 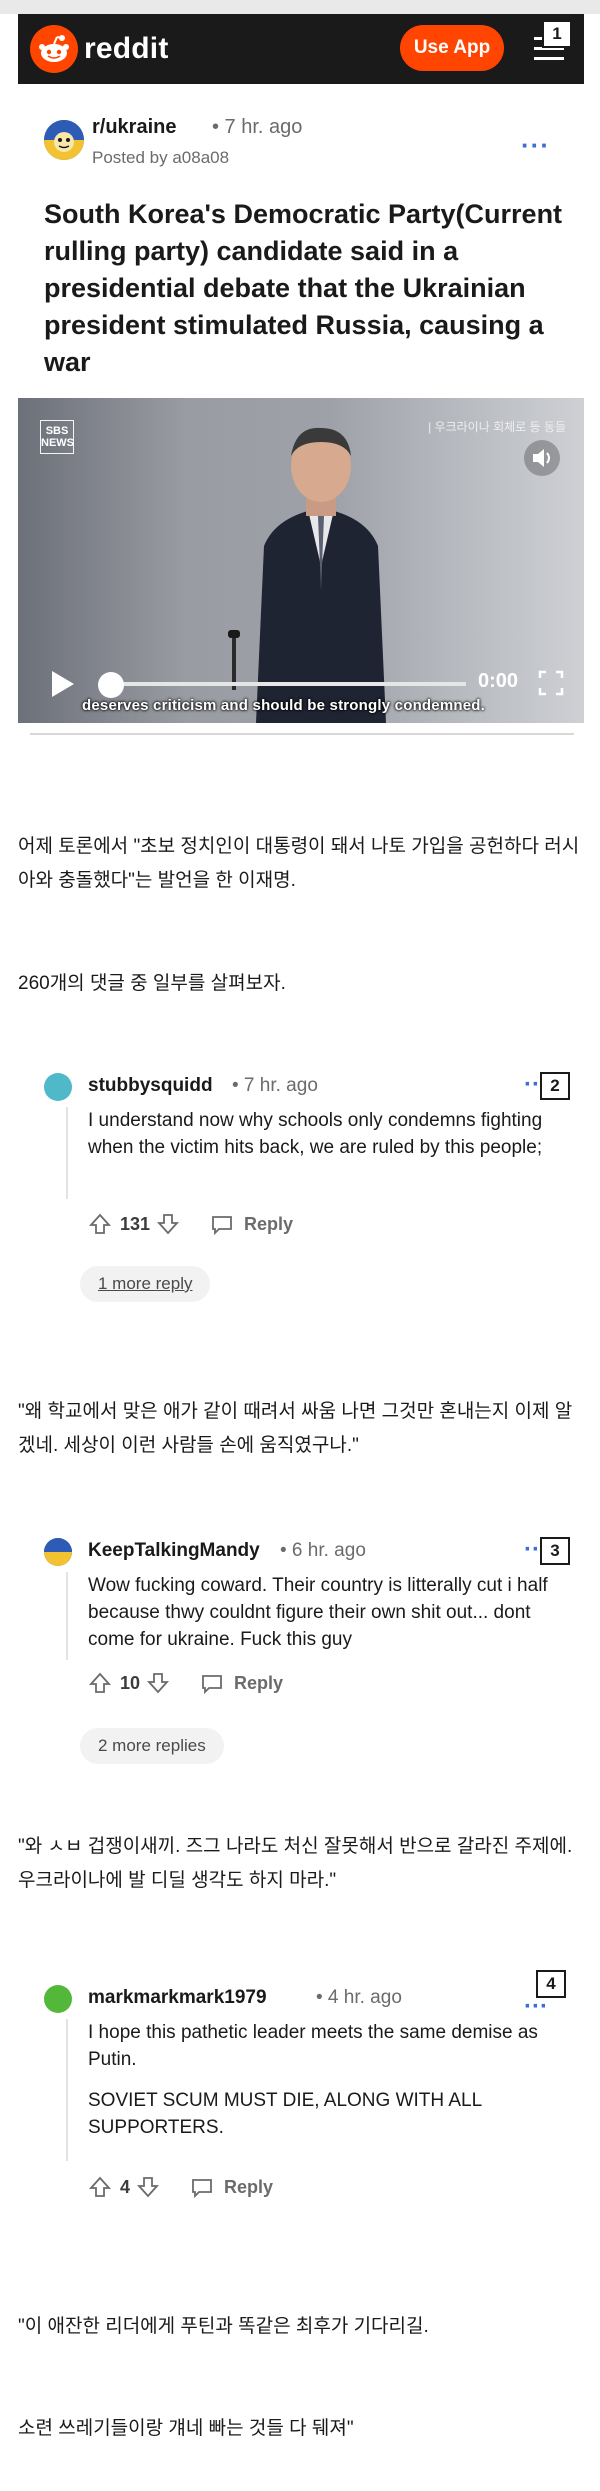 I want to click on video-time: 0:00, so click(x=498, y=681).